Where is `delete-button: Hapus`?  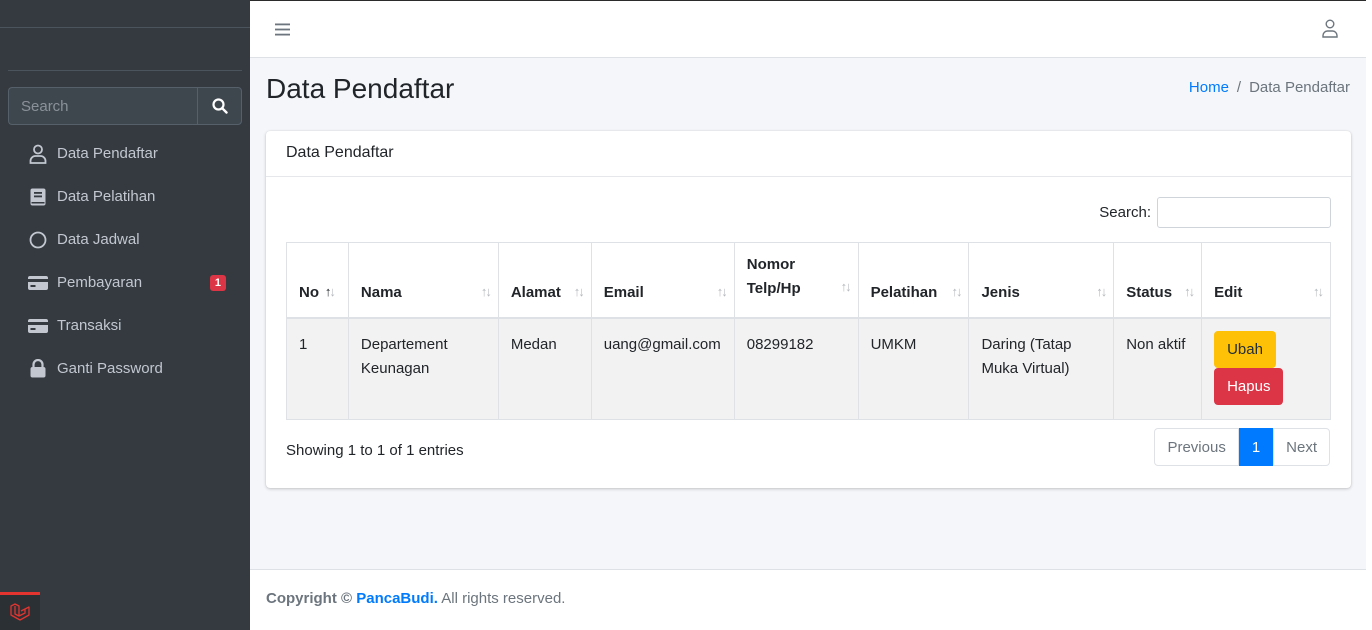 delete-button: Hapus is located at coordinates (1249, 386).